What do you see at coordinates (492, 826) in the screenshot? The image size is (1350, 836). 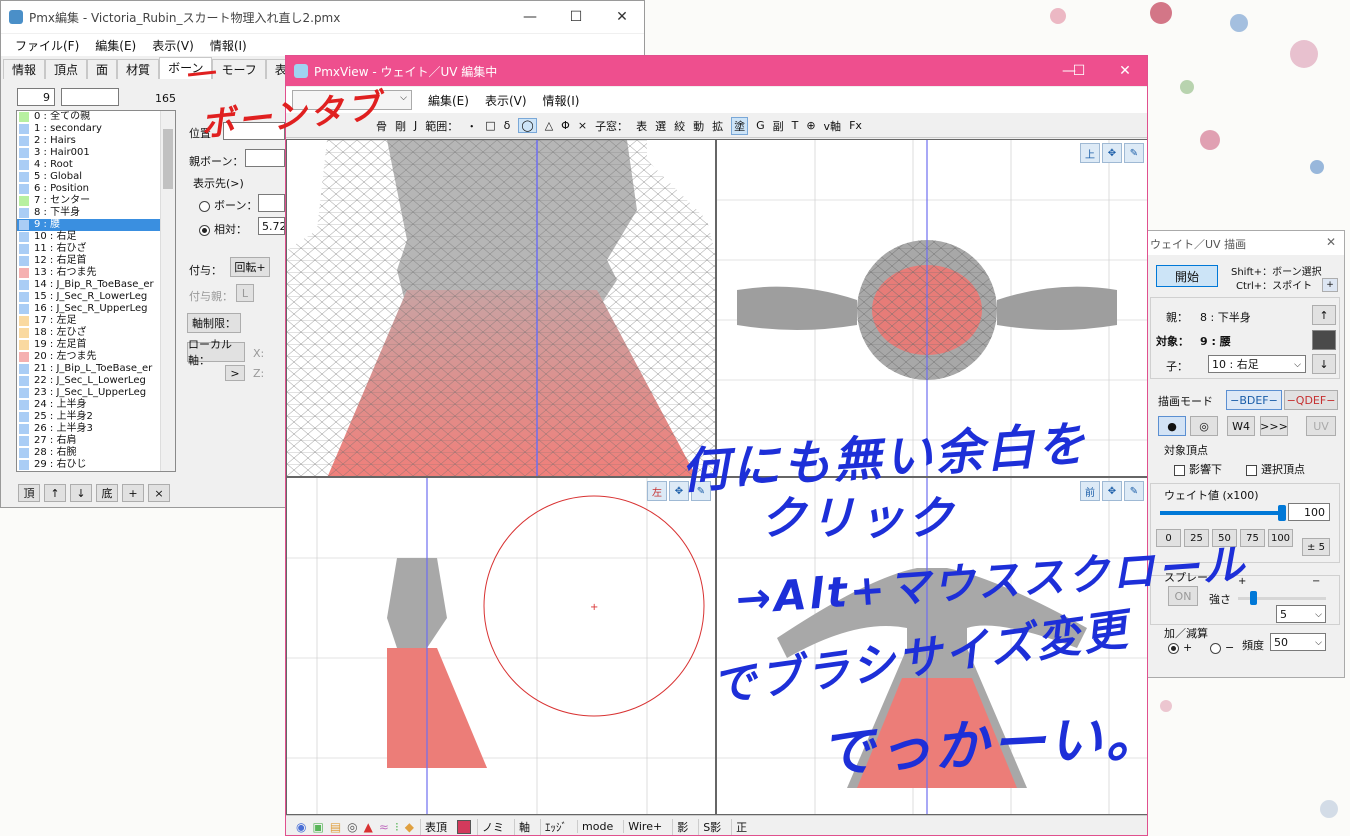 I see `normal-toggle: ノミ` at bounding box center [492, 826].